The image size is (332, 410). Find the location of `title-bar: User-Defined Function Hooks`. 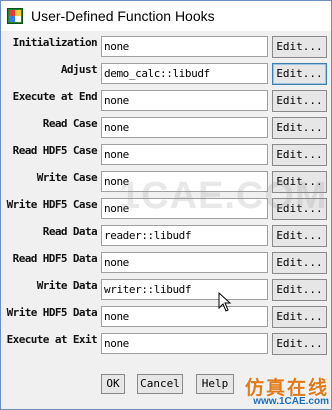

title-bar: User-Defined Function Hooks is located at coordinates (166, 16).